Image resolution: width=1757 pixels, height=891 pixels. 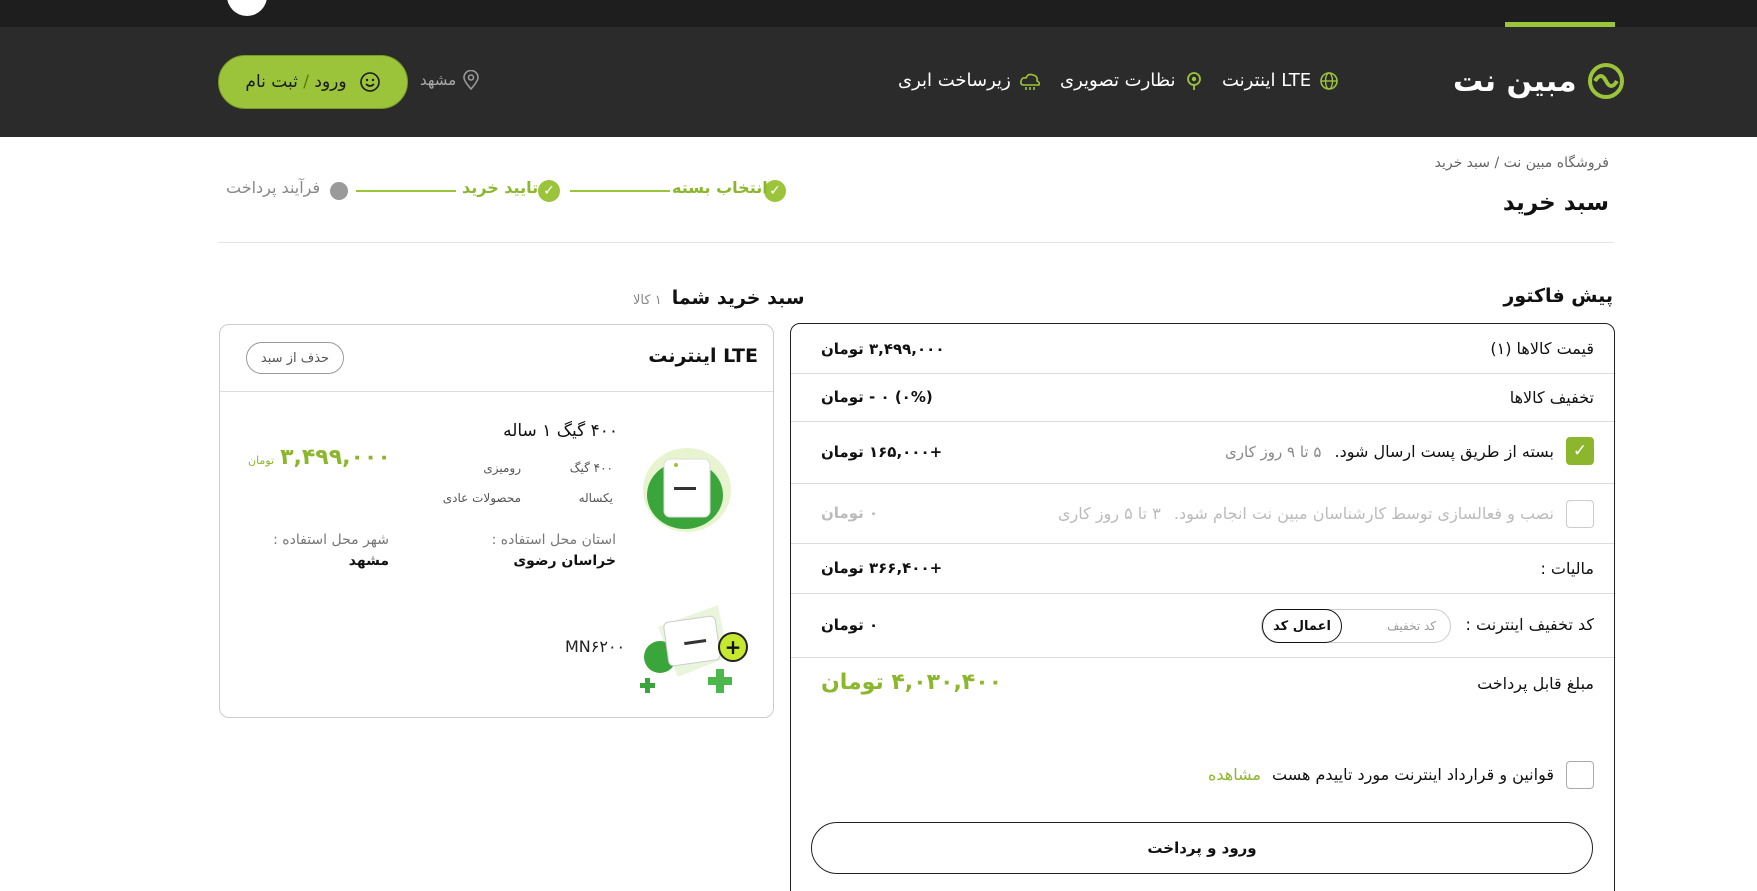 I want to click on logo-text: مبین نت, so click(x=1515, y=81).